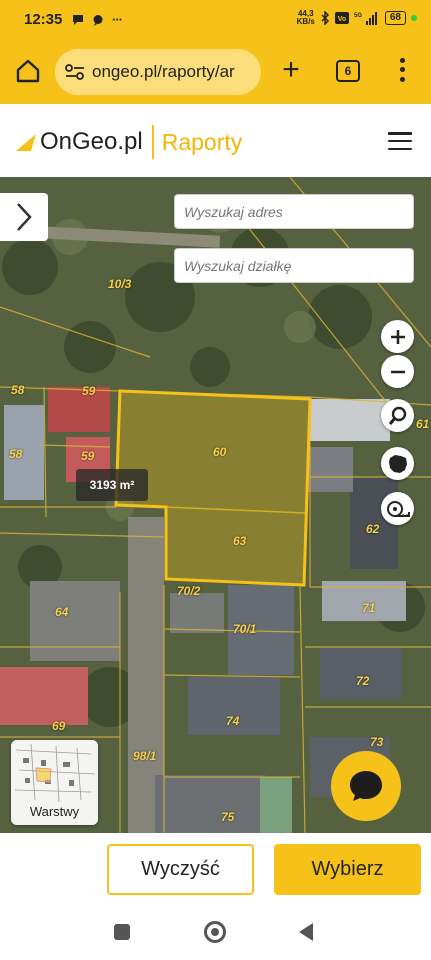  I want to click on zoom-in-button, so click(397, 336).